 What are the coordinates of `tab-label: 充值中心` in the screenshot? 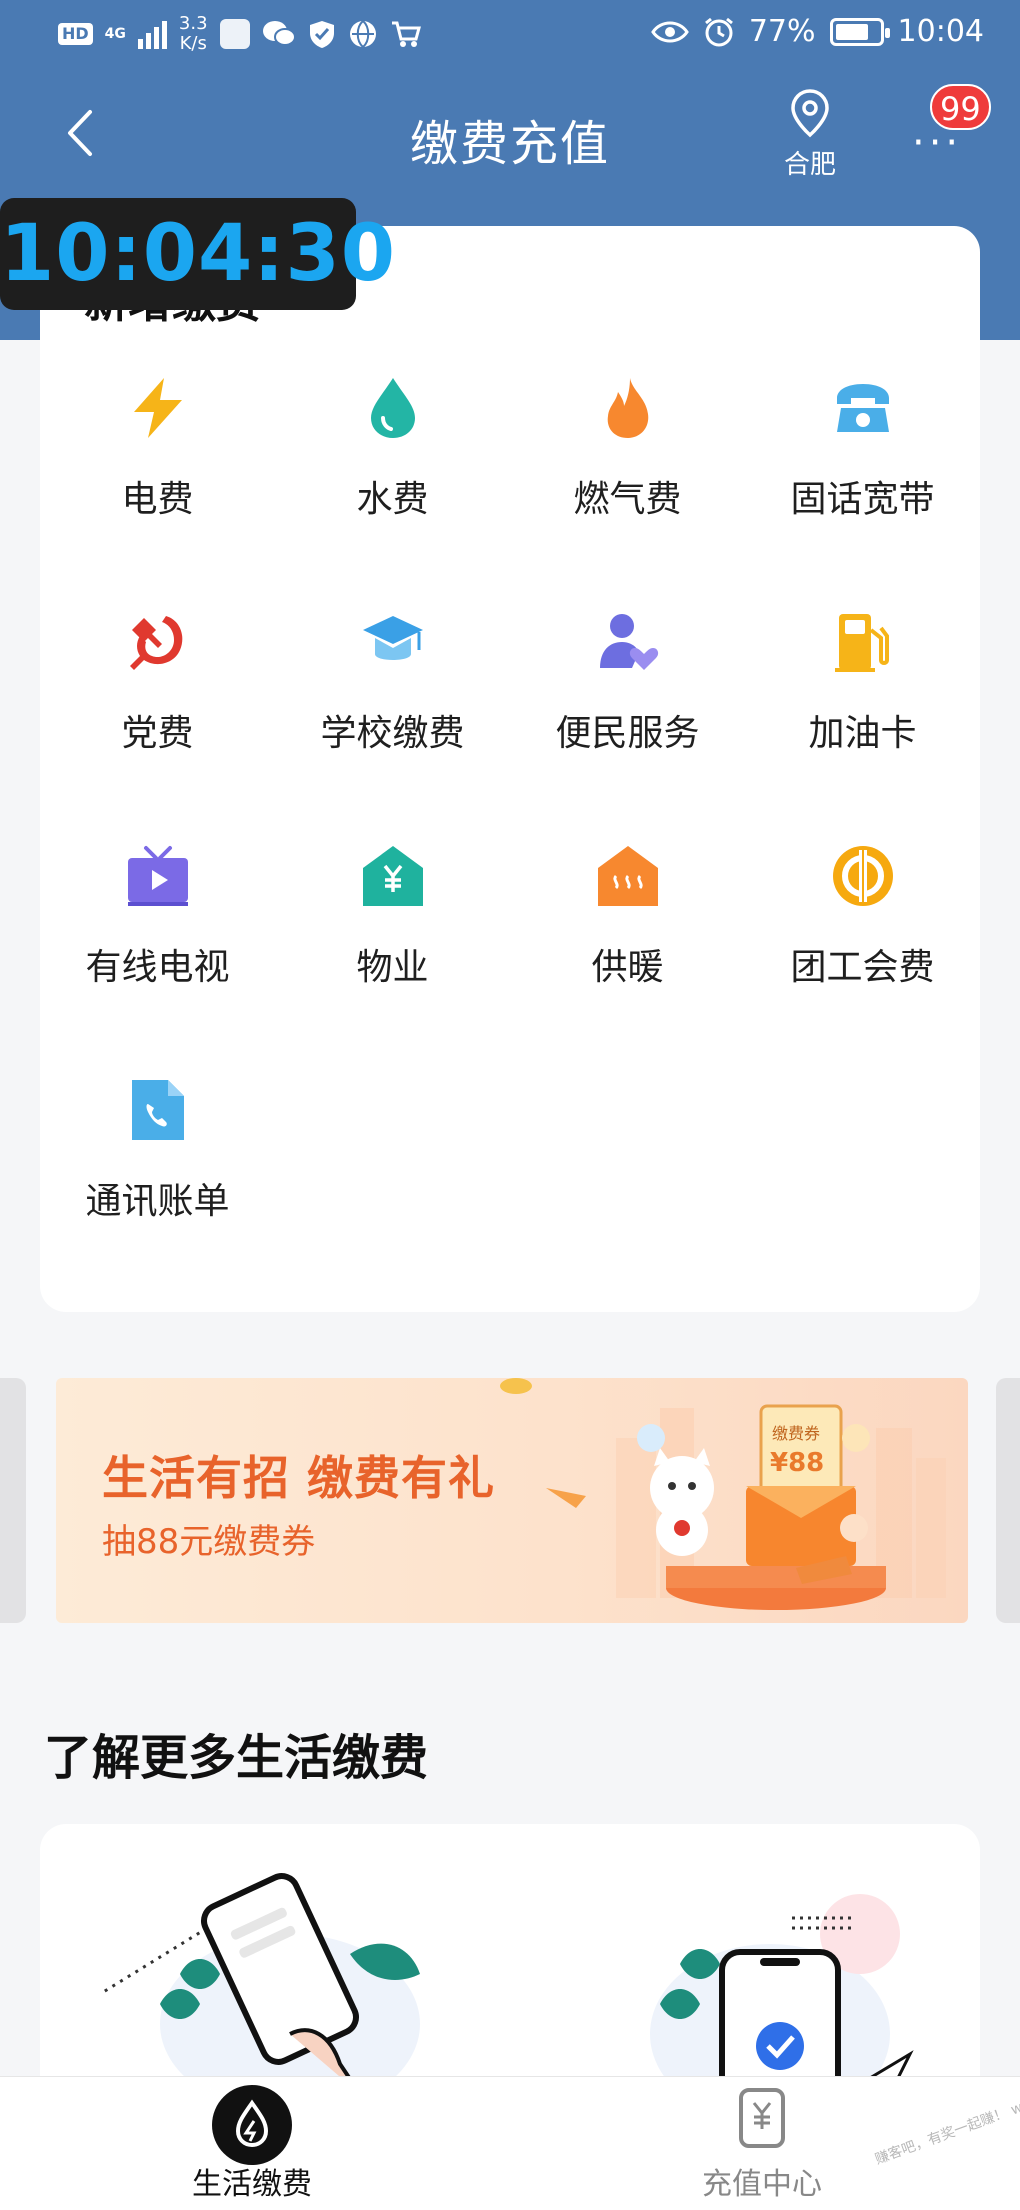 It's located at (762, 2184).